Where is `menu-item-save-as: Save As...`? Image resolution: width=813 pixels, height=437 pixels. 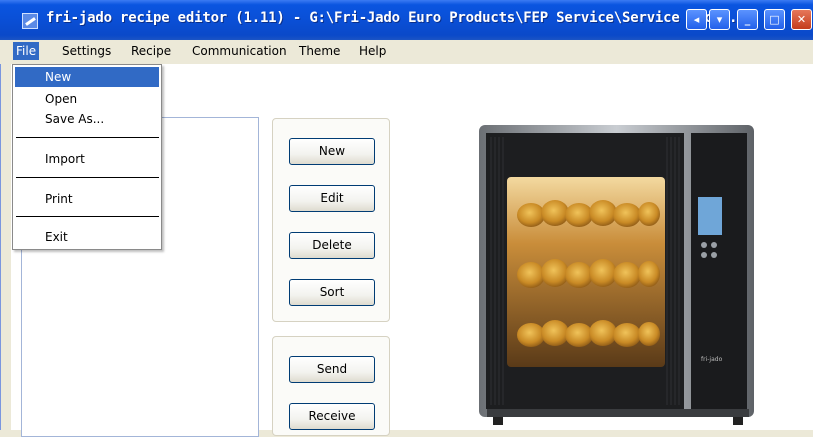 menu-item-save-as: Save As... is located at coordinates (87, 119).